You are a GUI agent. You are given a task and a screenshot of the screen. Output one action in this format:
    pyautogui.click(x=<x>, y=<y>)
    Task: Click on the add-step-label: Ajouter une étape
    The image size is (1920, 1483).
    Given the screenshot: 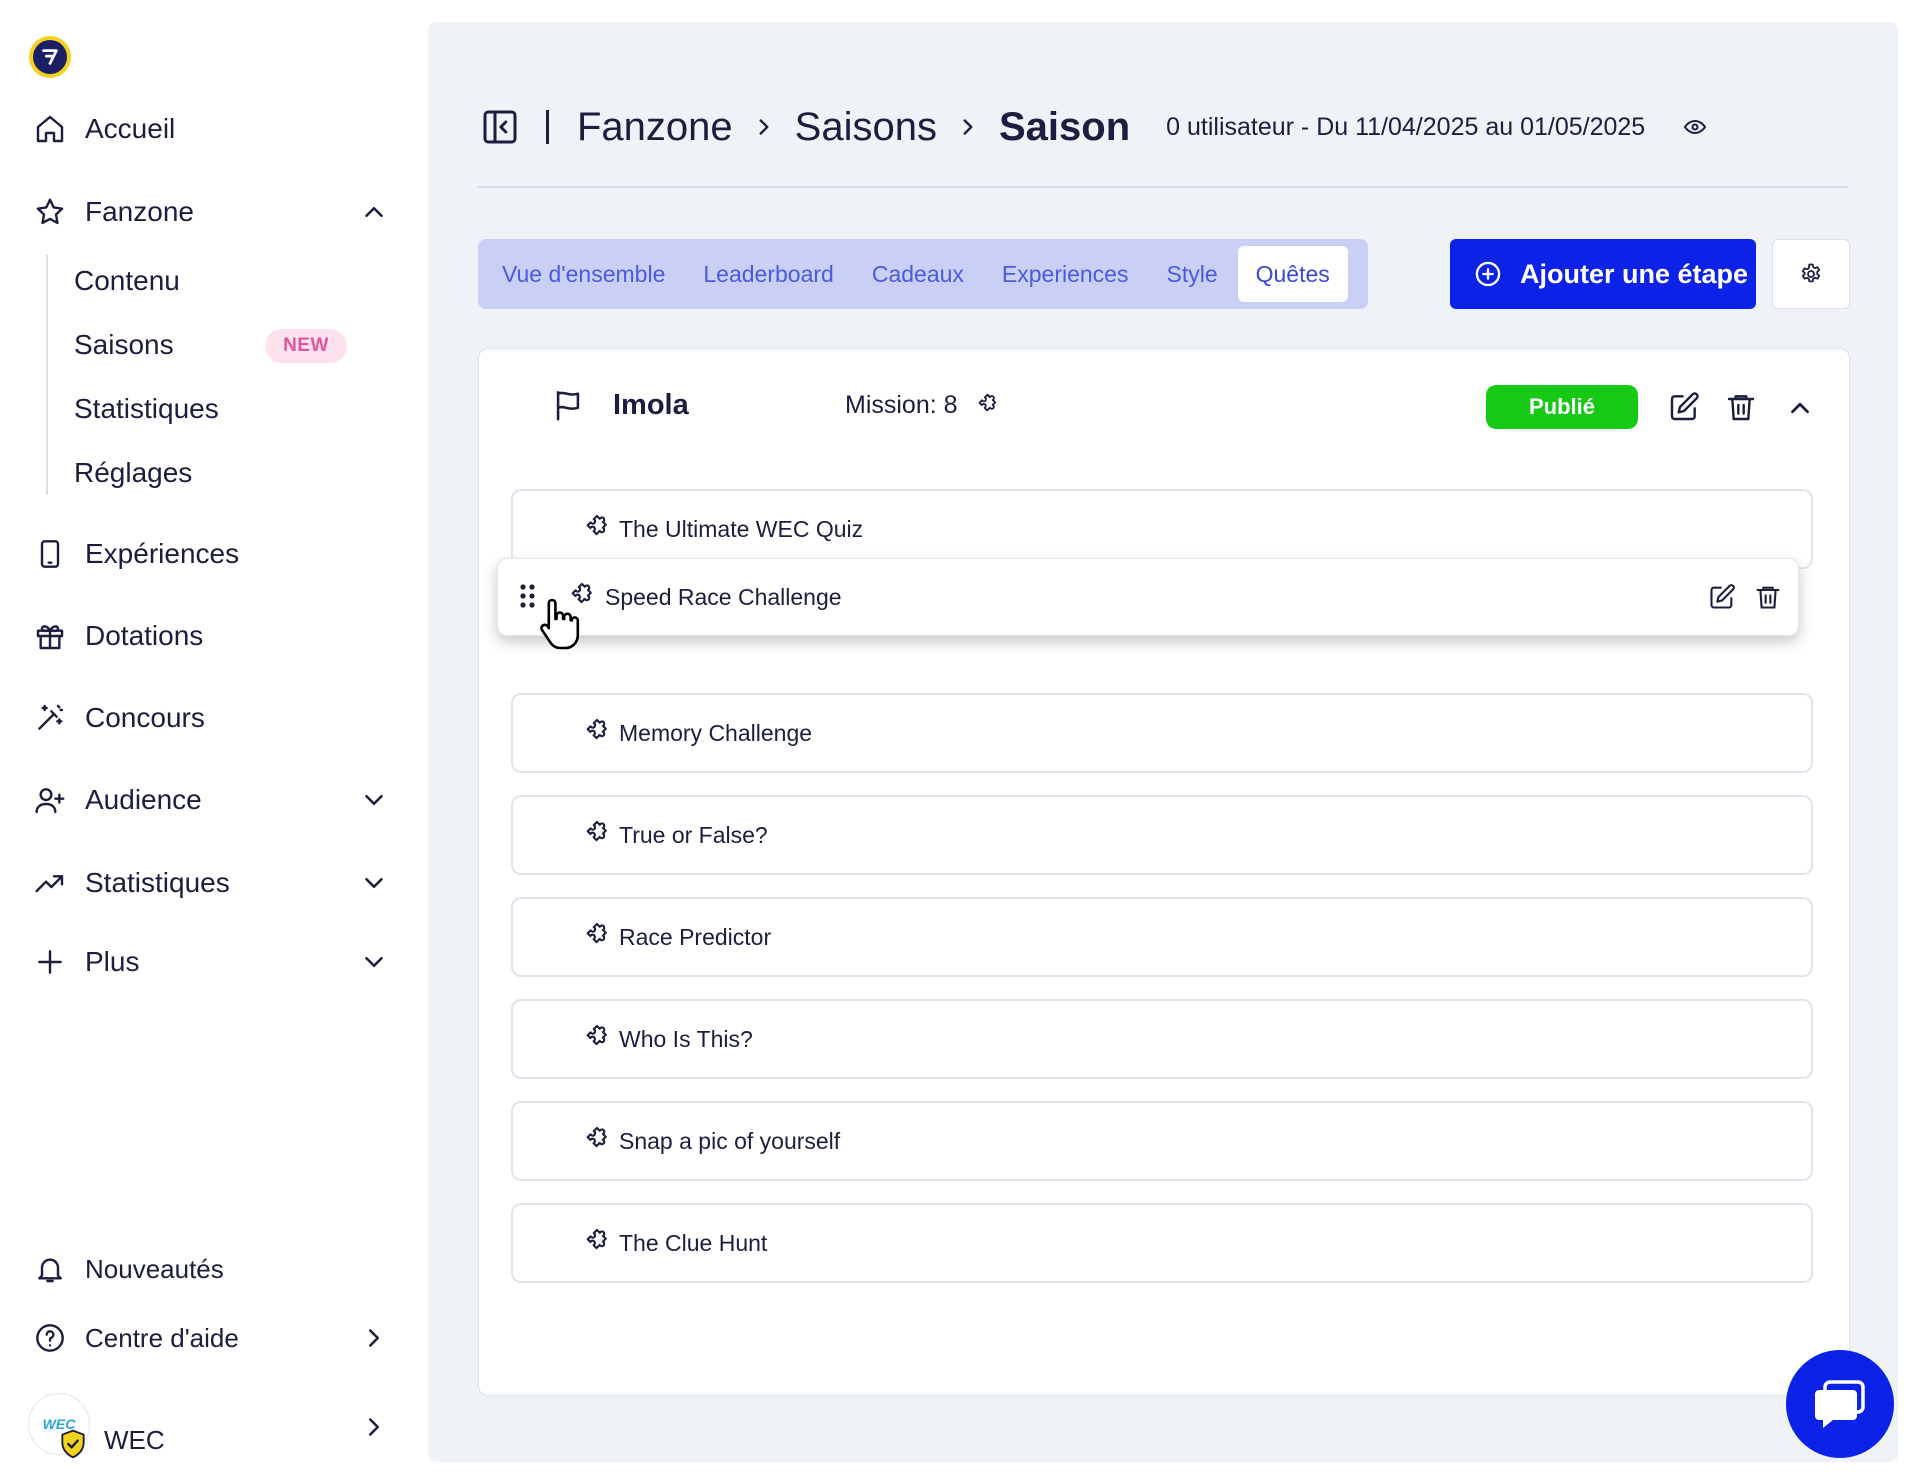 What is the action you would take?
    pyautogui.click(x=1634, y=273)
    